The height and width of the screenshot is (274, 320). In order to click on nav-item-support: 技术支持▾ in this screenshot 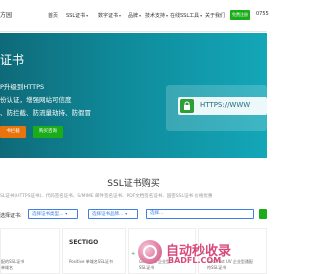, I will do `click(156, 15)`.